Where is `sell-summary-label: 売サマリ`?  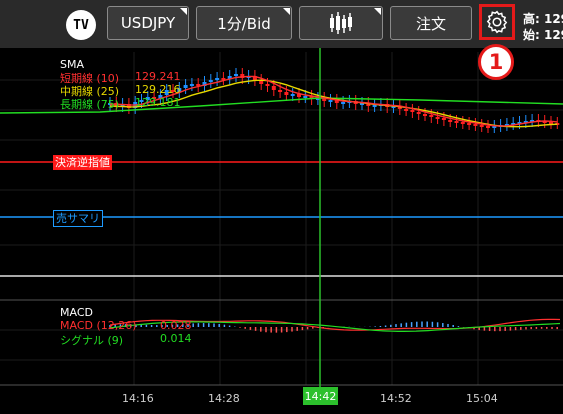
sell-summary-label: 売サマリ is located at coordinates (78, 218).